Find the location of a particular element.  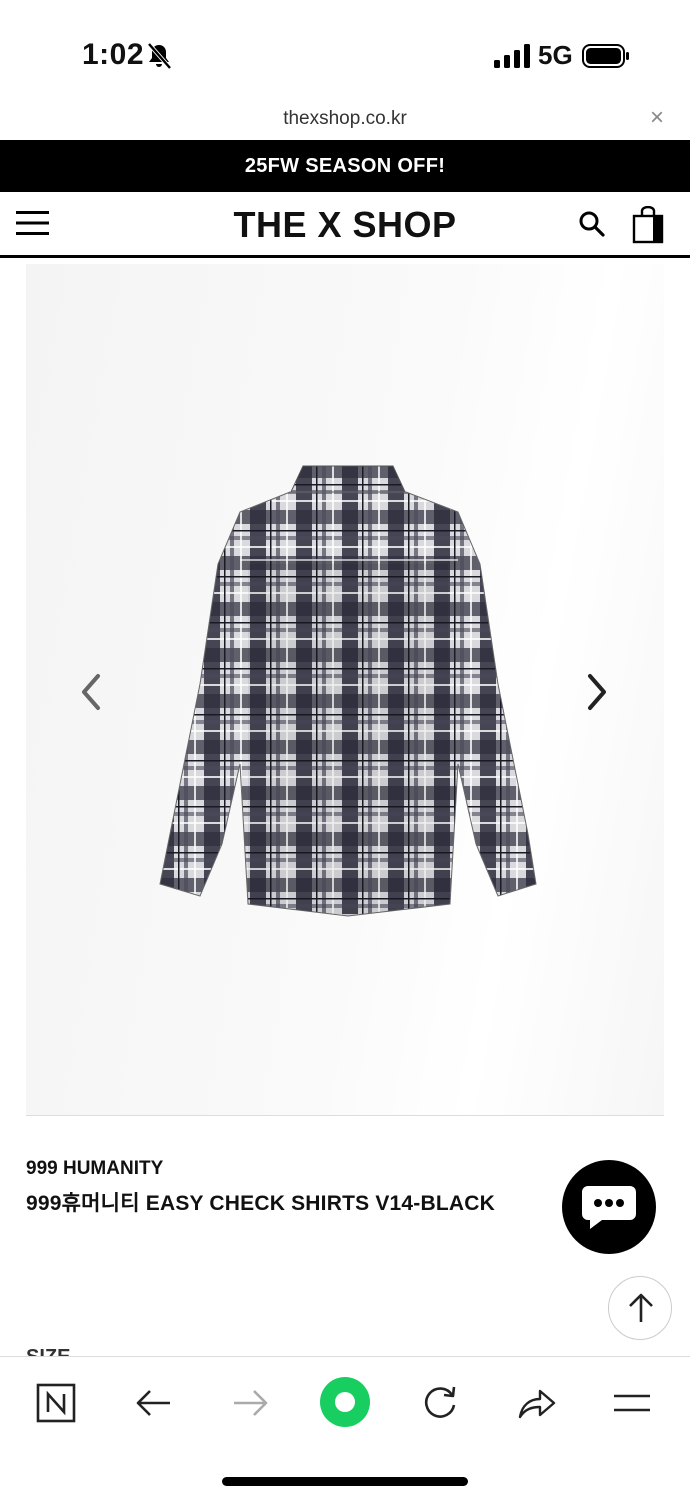

browser-toolbar is located at coordinates (345, 1428).